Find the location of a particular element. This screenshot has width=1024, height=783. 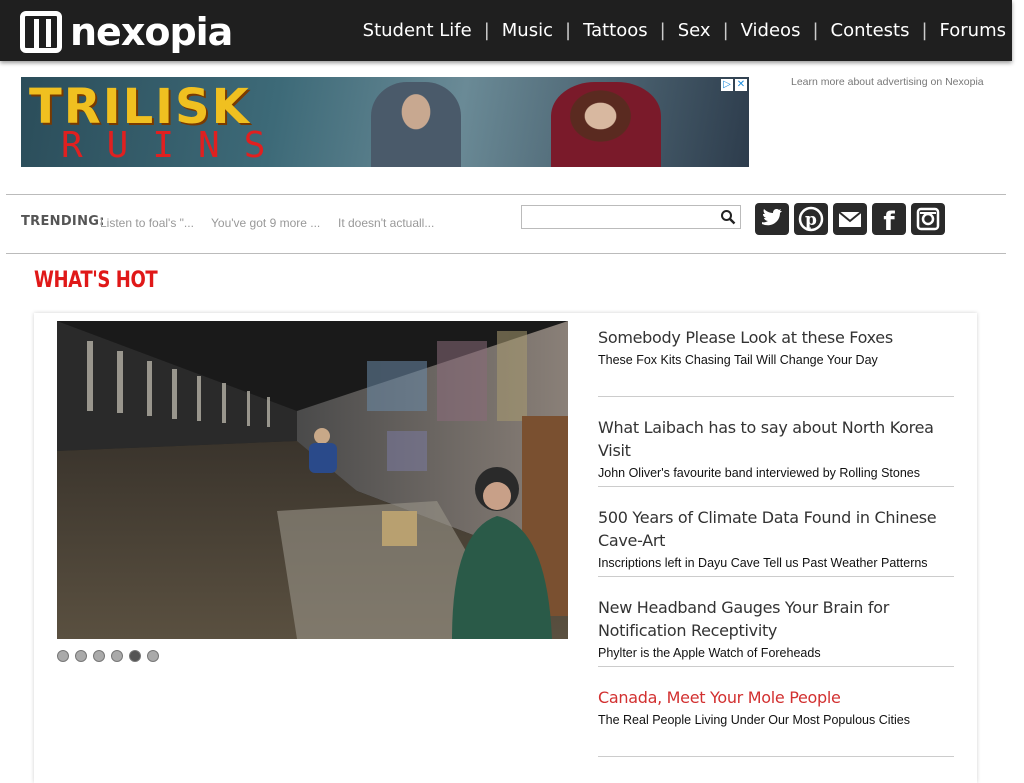

search-input is located at coordinates (631, 217).